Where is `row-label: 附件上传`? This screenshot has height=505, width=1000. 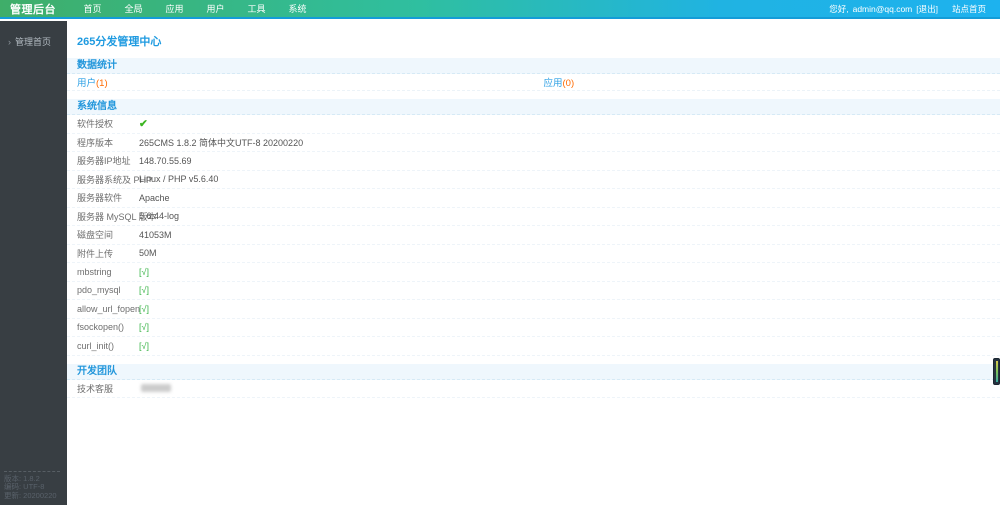 row-label: 附件上传 is located at coordinates (95, 253).